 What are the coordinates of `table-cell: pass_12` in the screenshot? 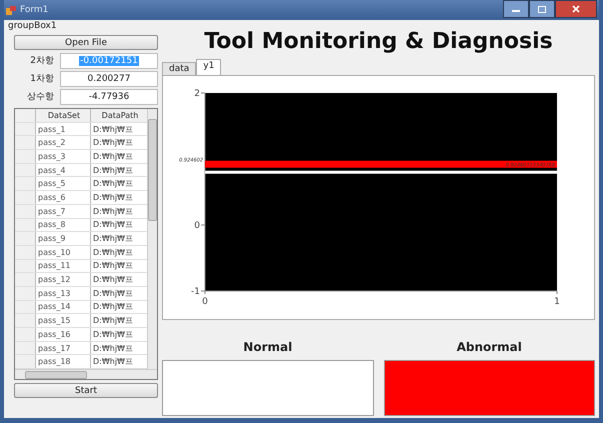 It's located at (63, 279).